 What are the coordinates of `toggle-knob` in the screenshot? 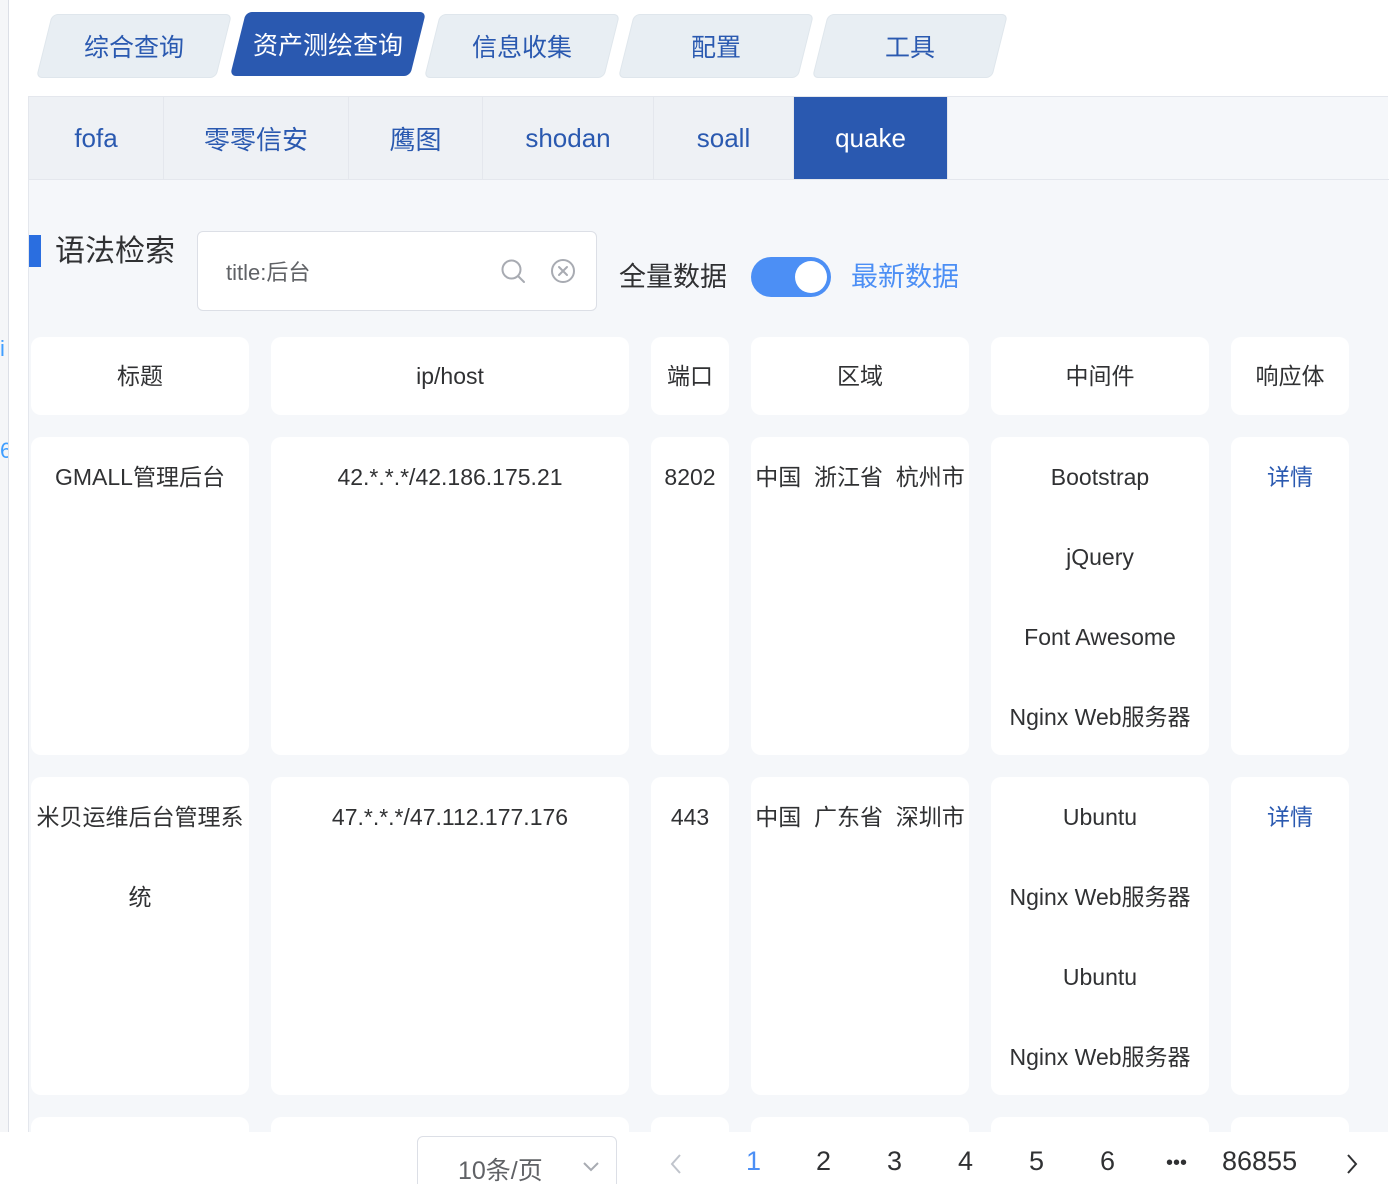 It's located at (811, 277).